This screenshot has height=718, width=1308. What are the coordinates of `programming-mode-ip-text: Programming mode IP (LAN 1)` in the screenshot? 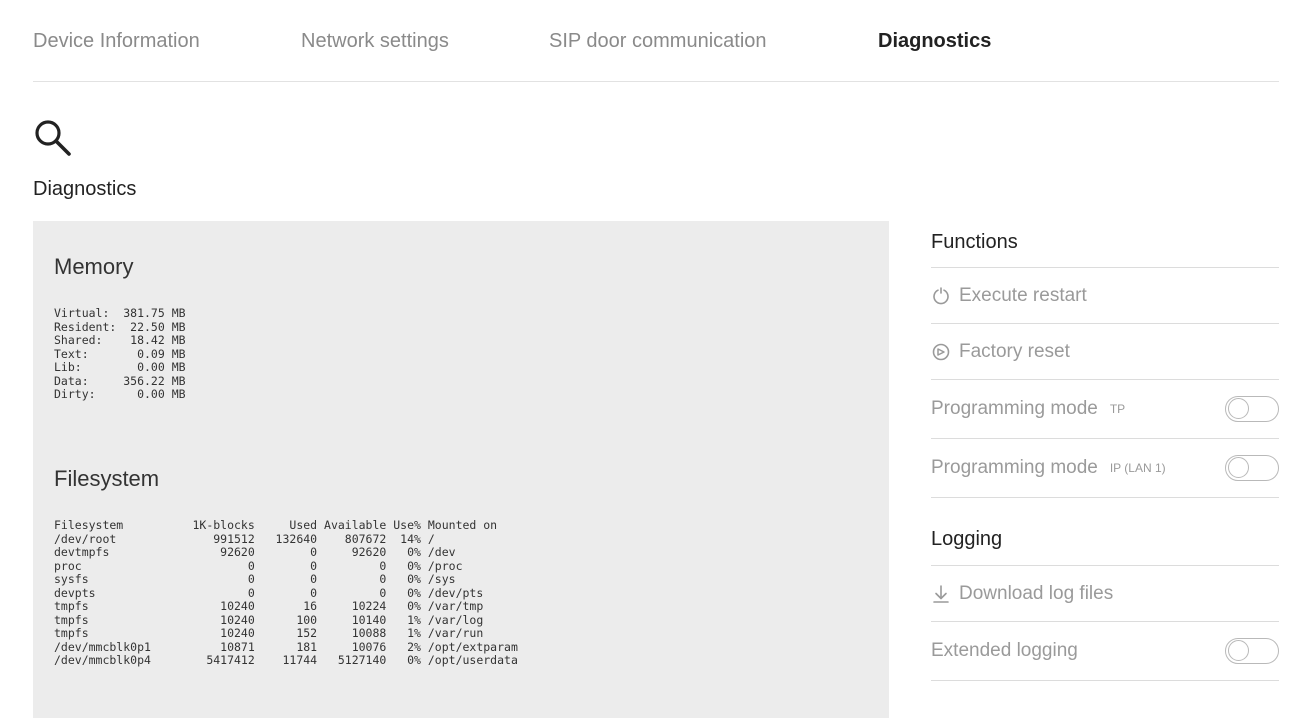 It's located at (1048, 468).